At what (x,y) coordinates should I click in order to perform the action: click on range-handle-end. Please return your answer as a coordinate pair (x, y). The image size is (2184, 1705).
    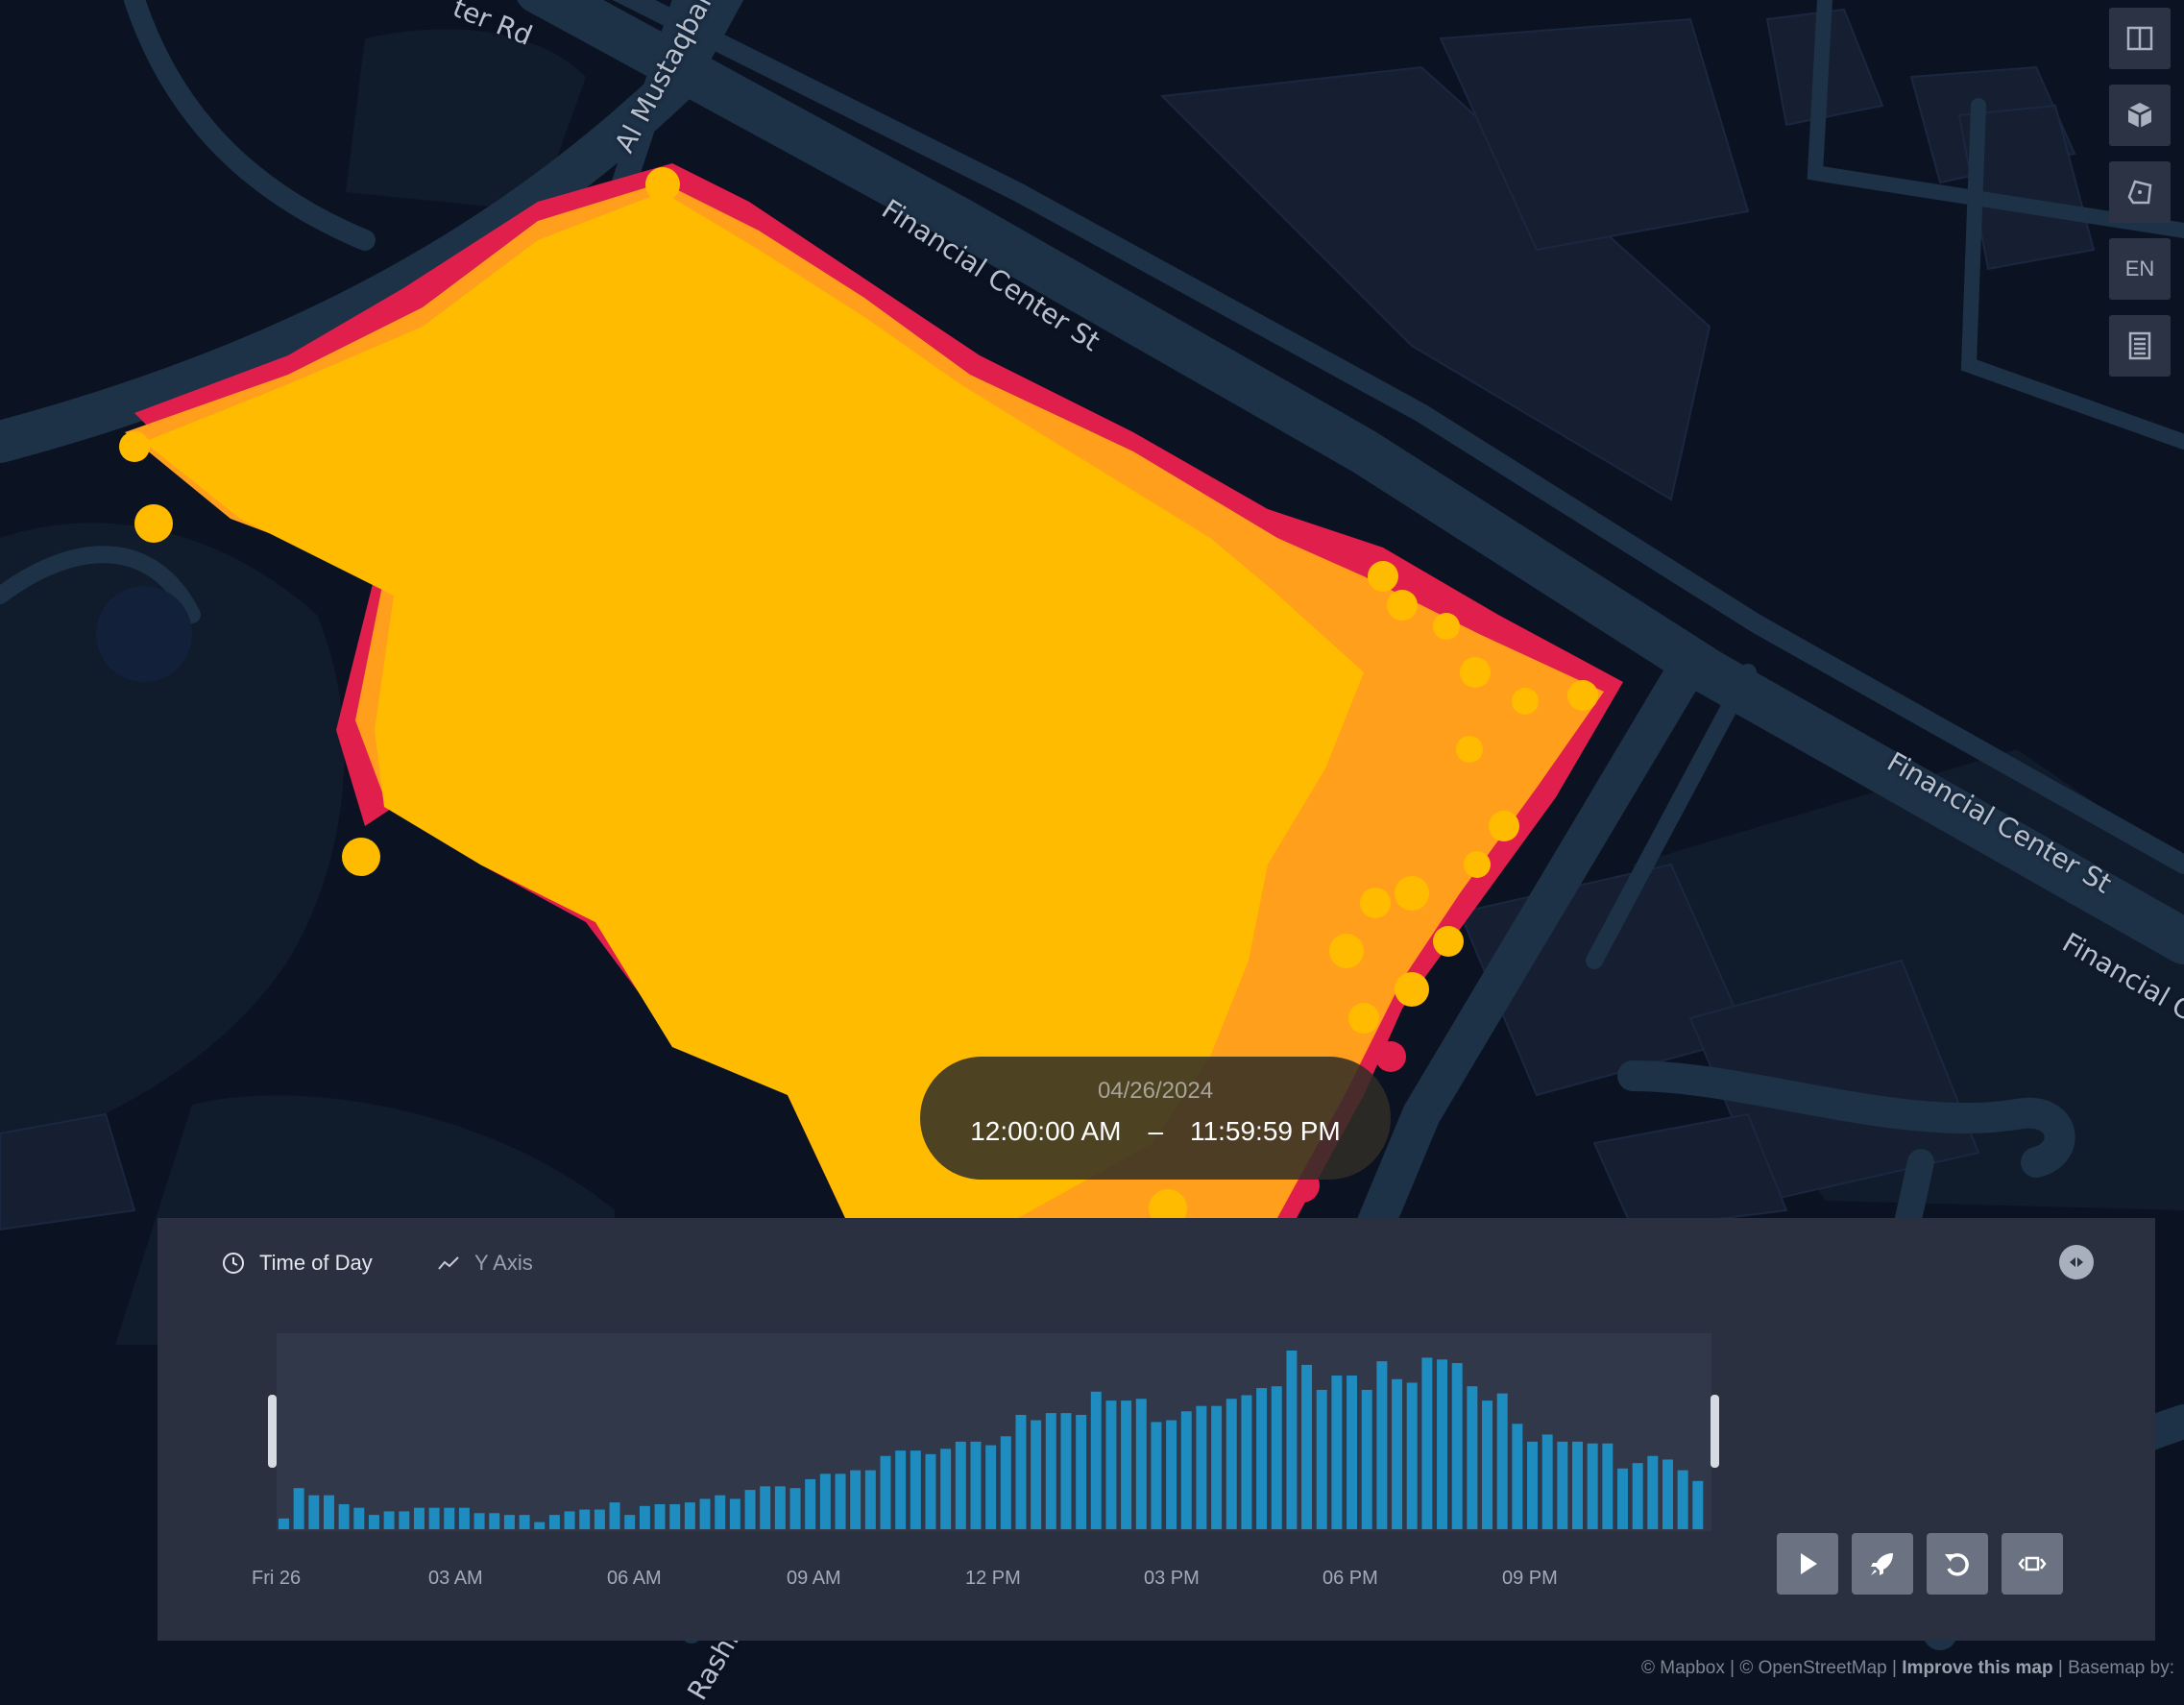
    Looking at the image, I should click on (1715, 1431).